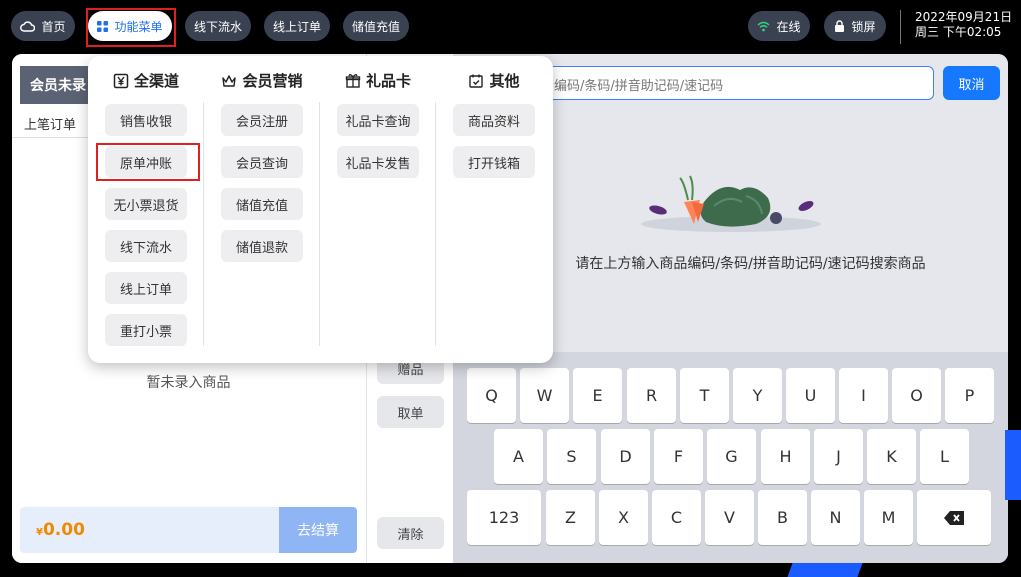 The image size is (1021, 577). What do you see at coordinates (825, 570) in the screenshot?
I see `blue-decoration-bottom` at bounding box center [825, 570].